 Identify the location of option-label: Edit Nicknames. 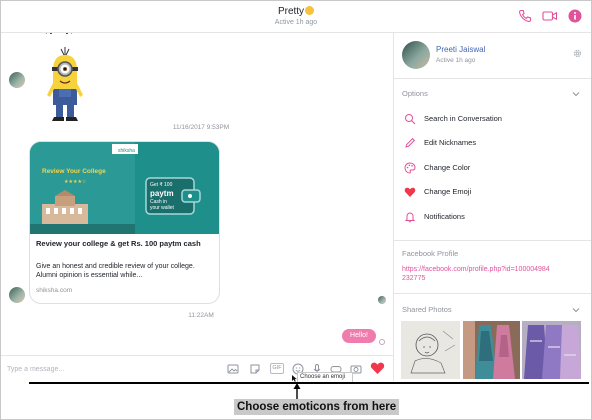
(450, 142).